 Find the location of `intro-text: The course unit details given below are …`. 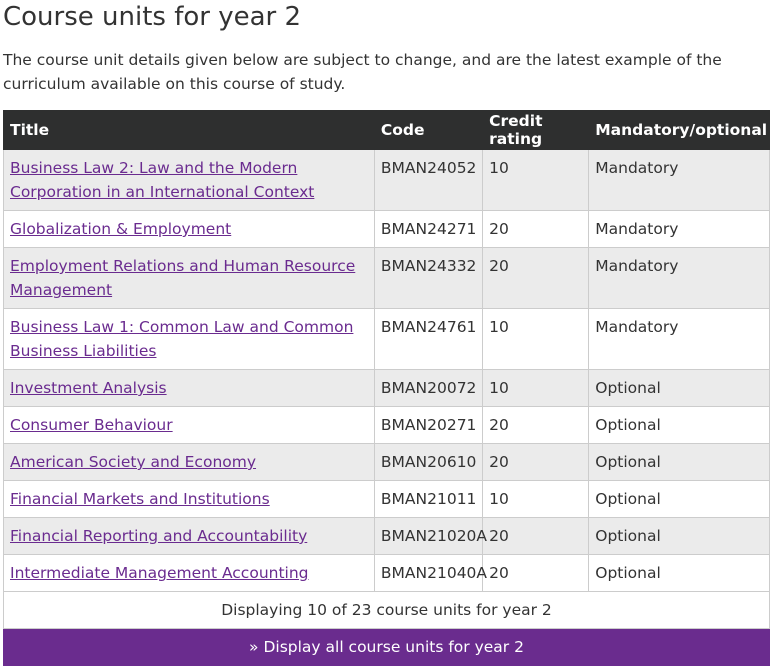

intro-text: The course unit details given below are … is located at coordinates (362, 72).